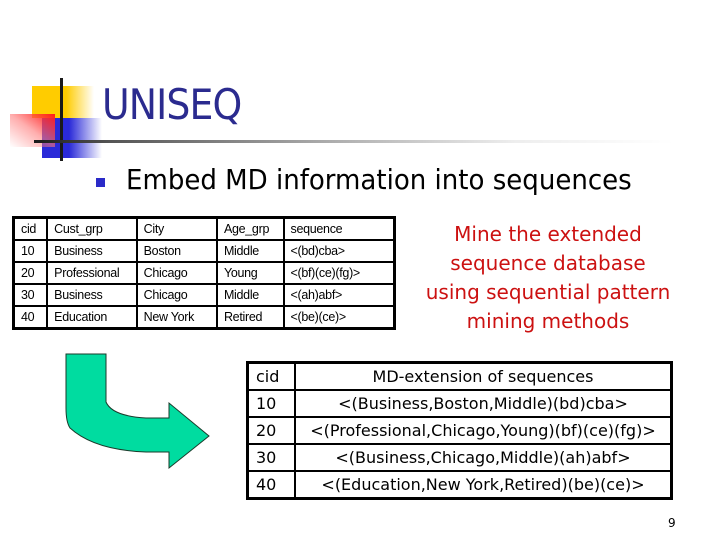 The width and height of the screenshot is (720, 540). Describe the element at coordinates (354, 141) in the screenshot. I see `title-underline` at that location.